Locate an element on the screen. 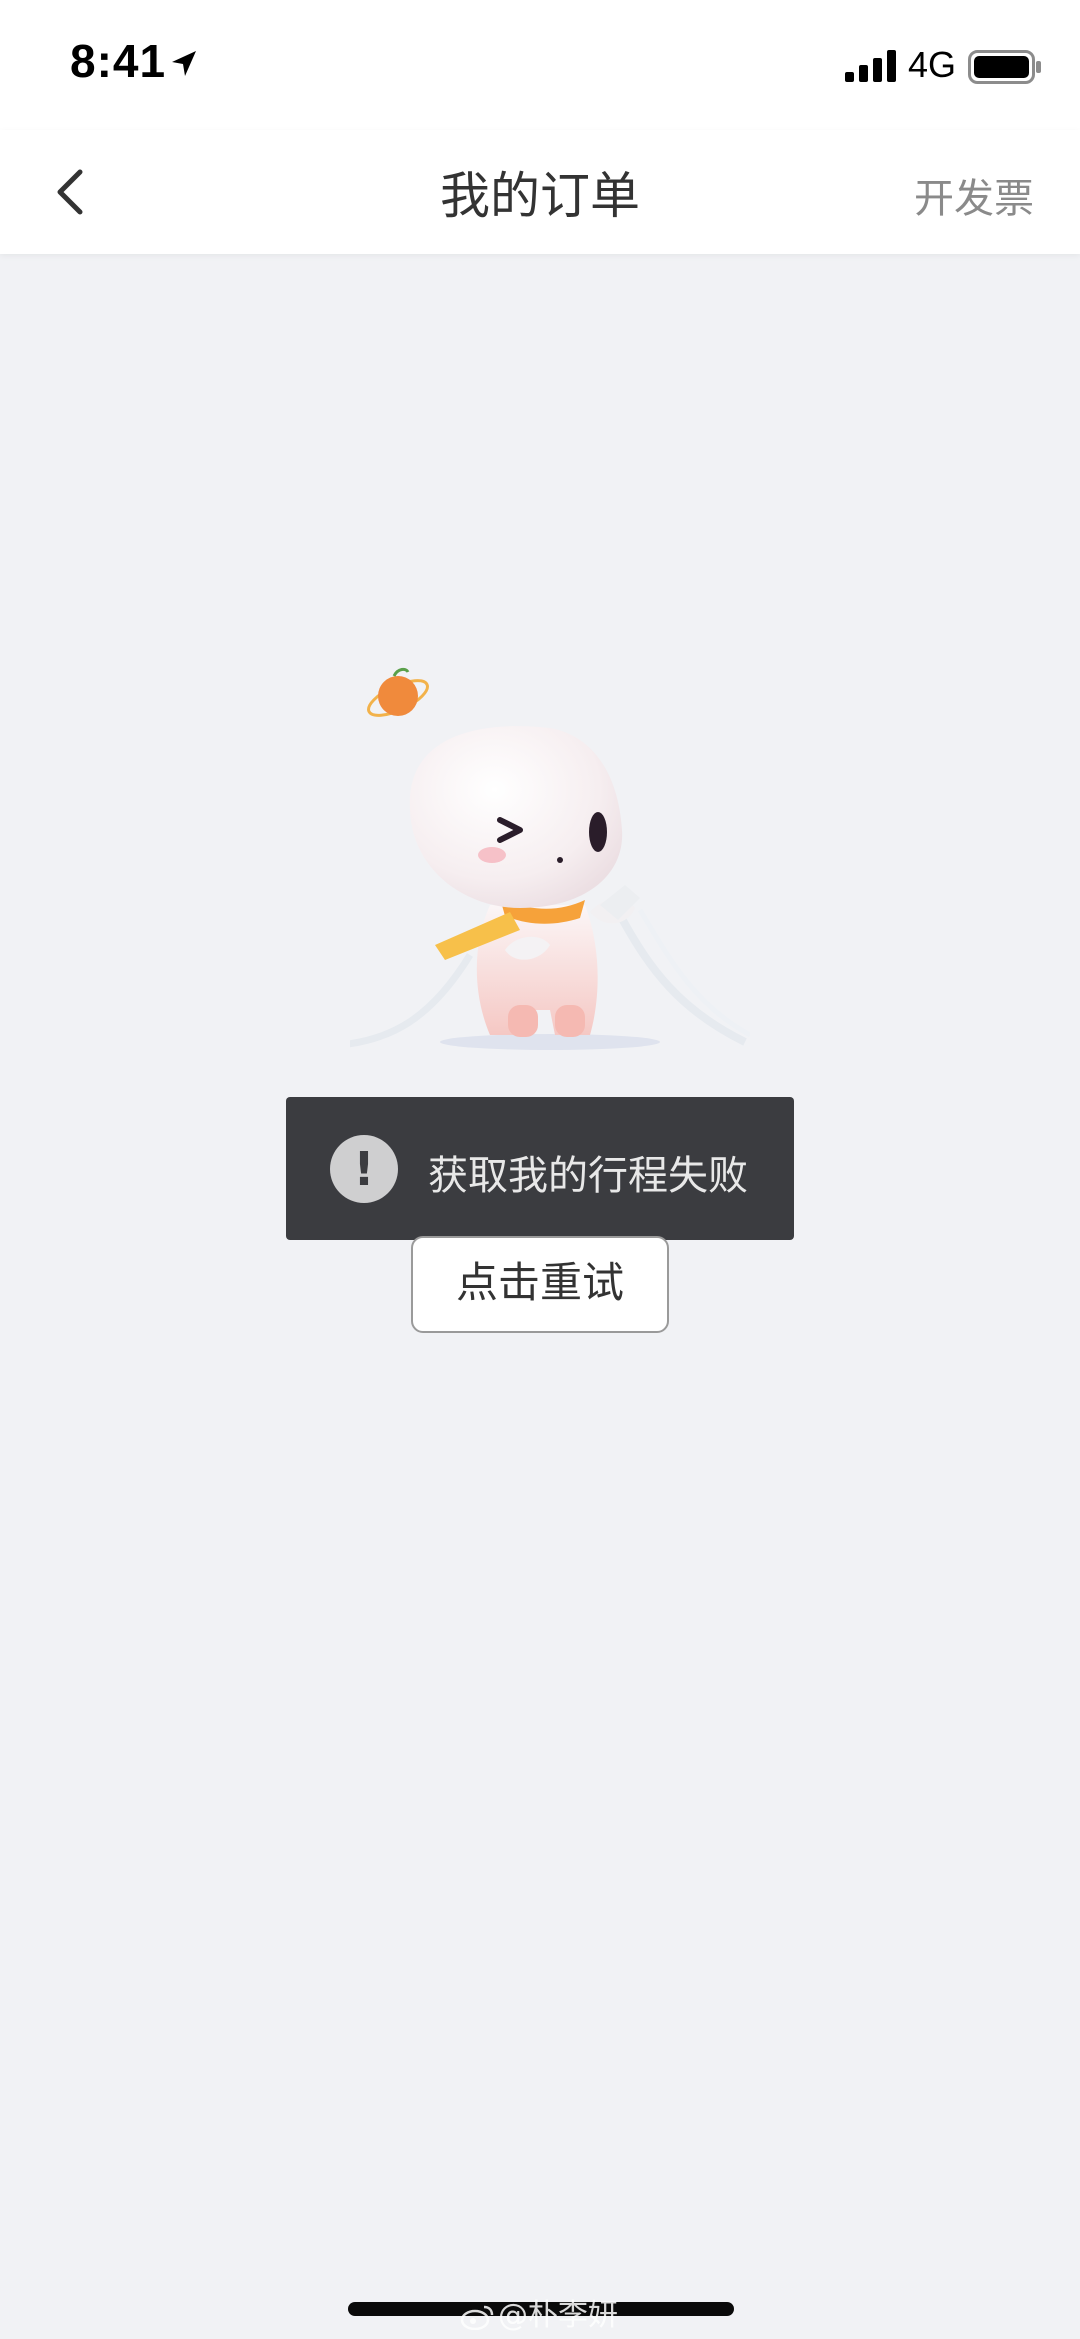 This screenshot has width=1080, height=2339. watermark-text: @朴李妍 is located at coordinates (558, 2315).